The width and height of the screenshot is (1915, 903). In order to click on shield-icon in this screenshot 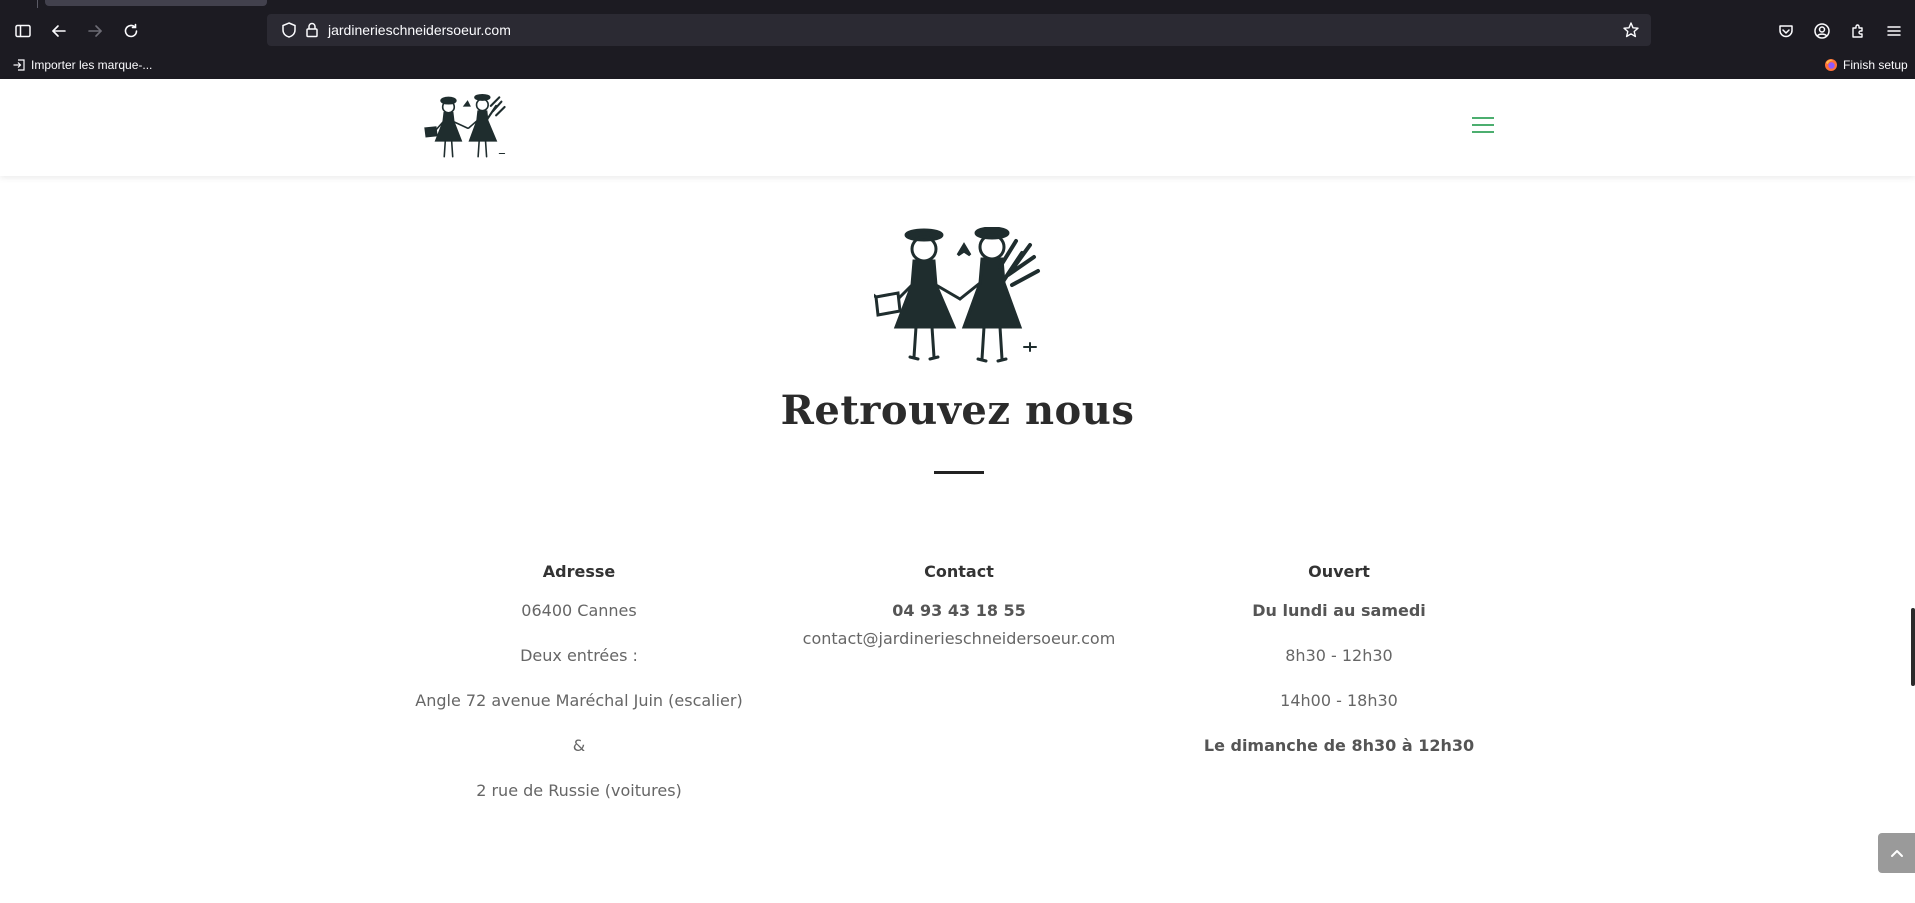, I will do `click(289, 30)`.